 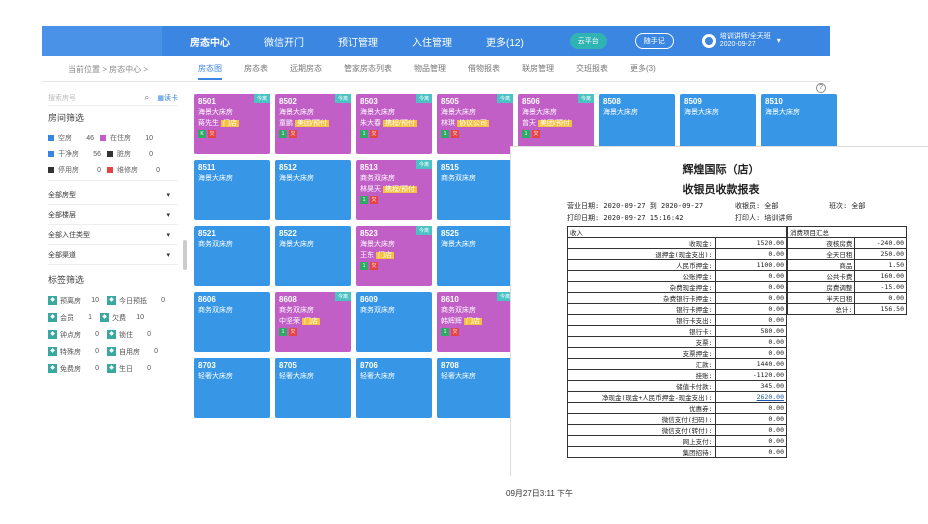 I want to click on income-row: 集团招待: 0.00, so click(x=677, y=452).